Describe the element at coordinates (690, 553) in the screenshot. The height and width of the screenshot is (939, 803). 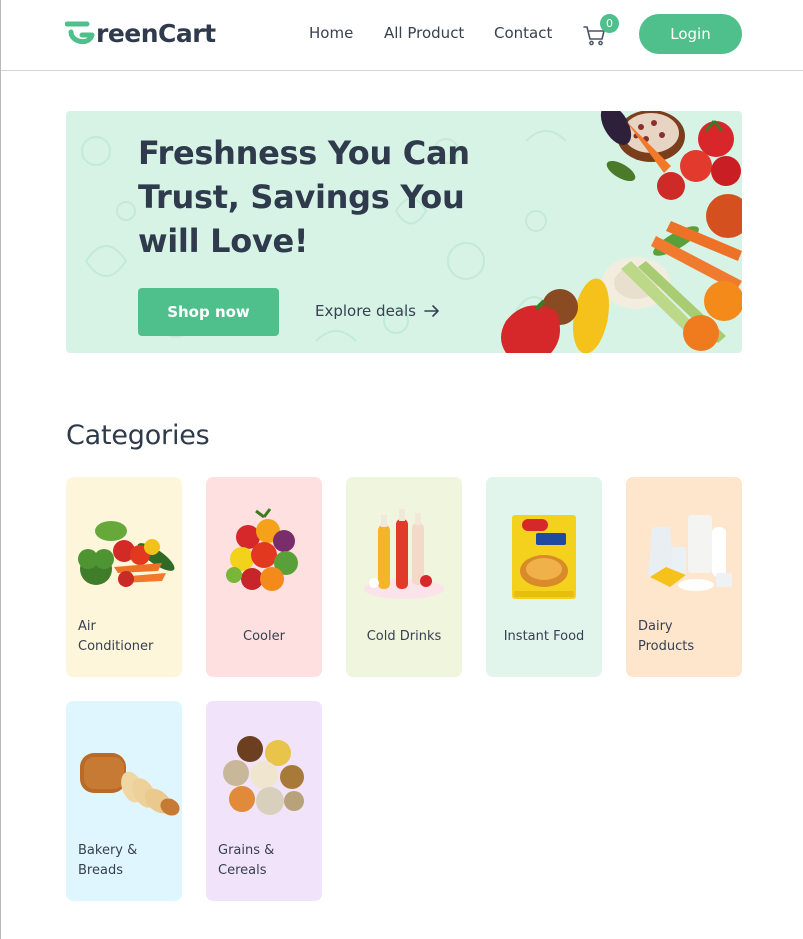
I see `dairy-image` at that location.